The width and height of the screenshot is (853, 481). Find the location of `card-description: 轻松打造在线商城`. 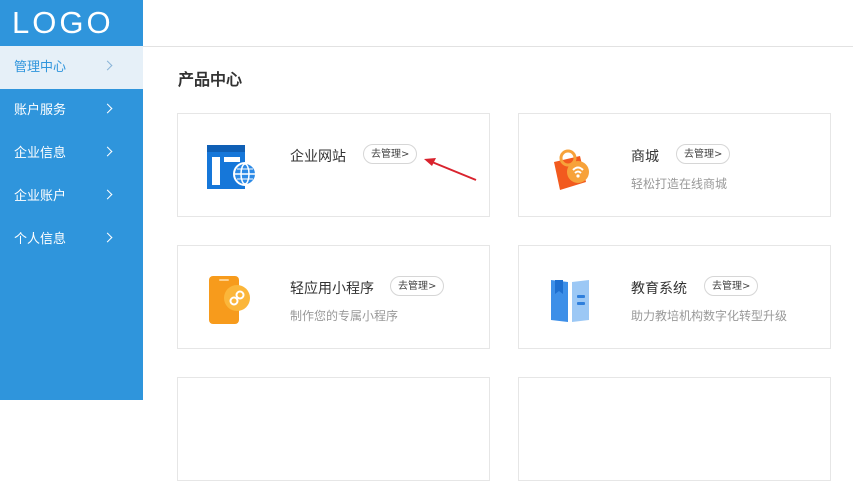

card-description: 轻松打造在线商城 is located at coordinates (679, 184).